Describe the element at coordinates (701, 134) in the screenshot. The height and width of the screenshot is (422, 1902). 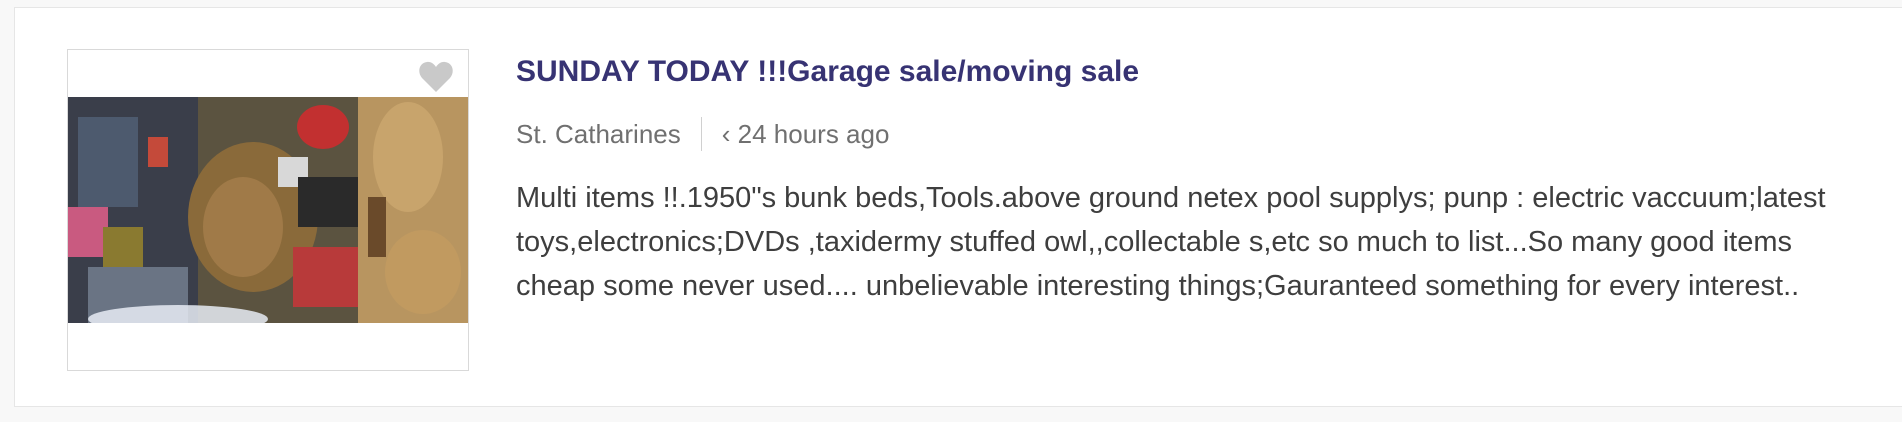
I see `meta-divider` at that location.